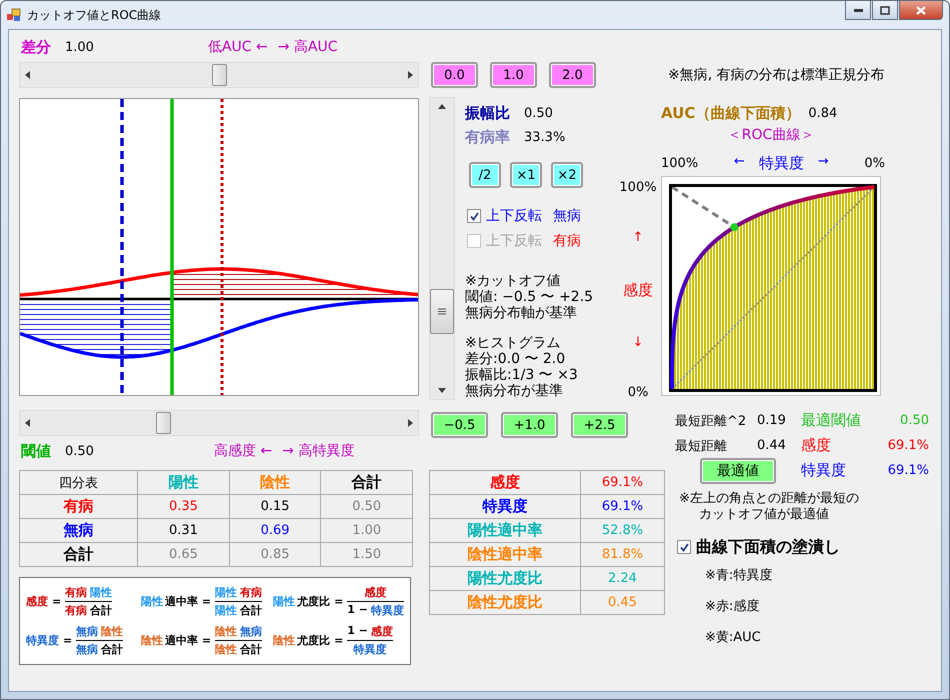 The width and height of the screenshot is (950, 700). What do you see at coordinates (764, 515) in the screenshot?
I see `note-line: カットオフ値が最適値` at bounding box center [764, 515].